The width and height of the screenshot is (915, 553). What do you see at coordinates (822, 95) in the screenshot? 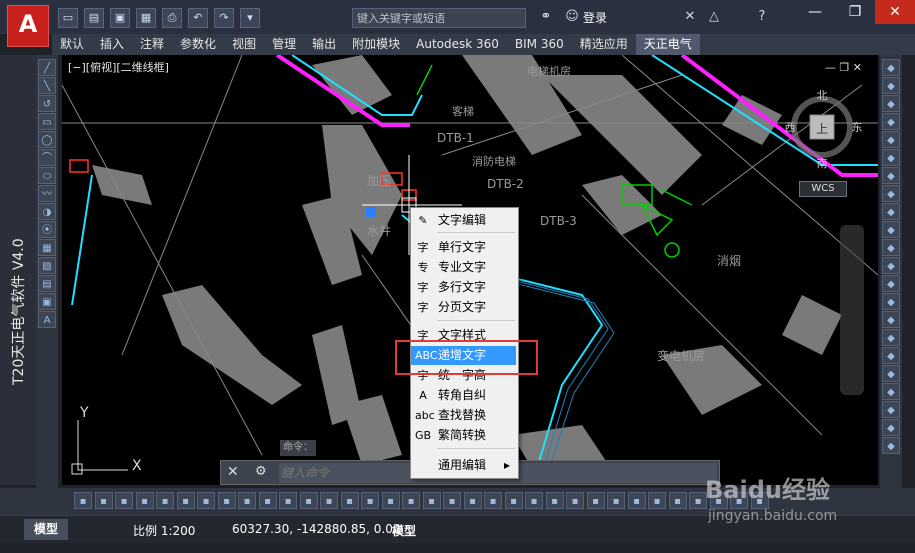
I see `compass-north: 北` at bounding box center [822, 95].